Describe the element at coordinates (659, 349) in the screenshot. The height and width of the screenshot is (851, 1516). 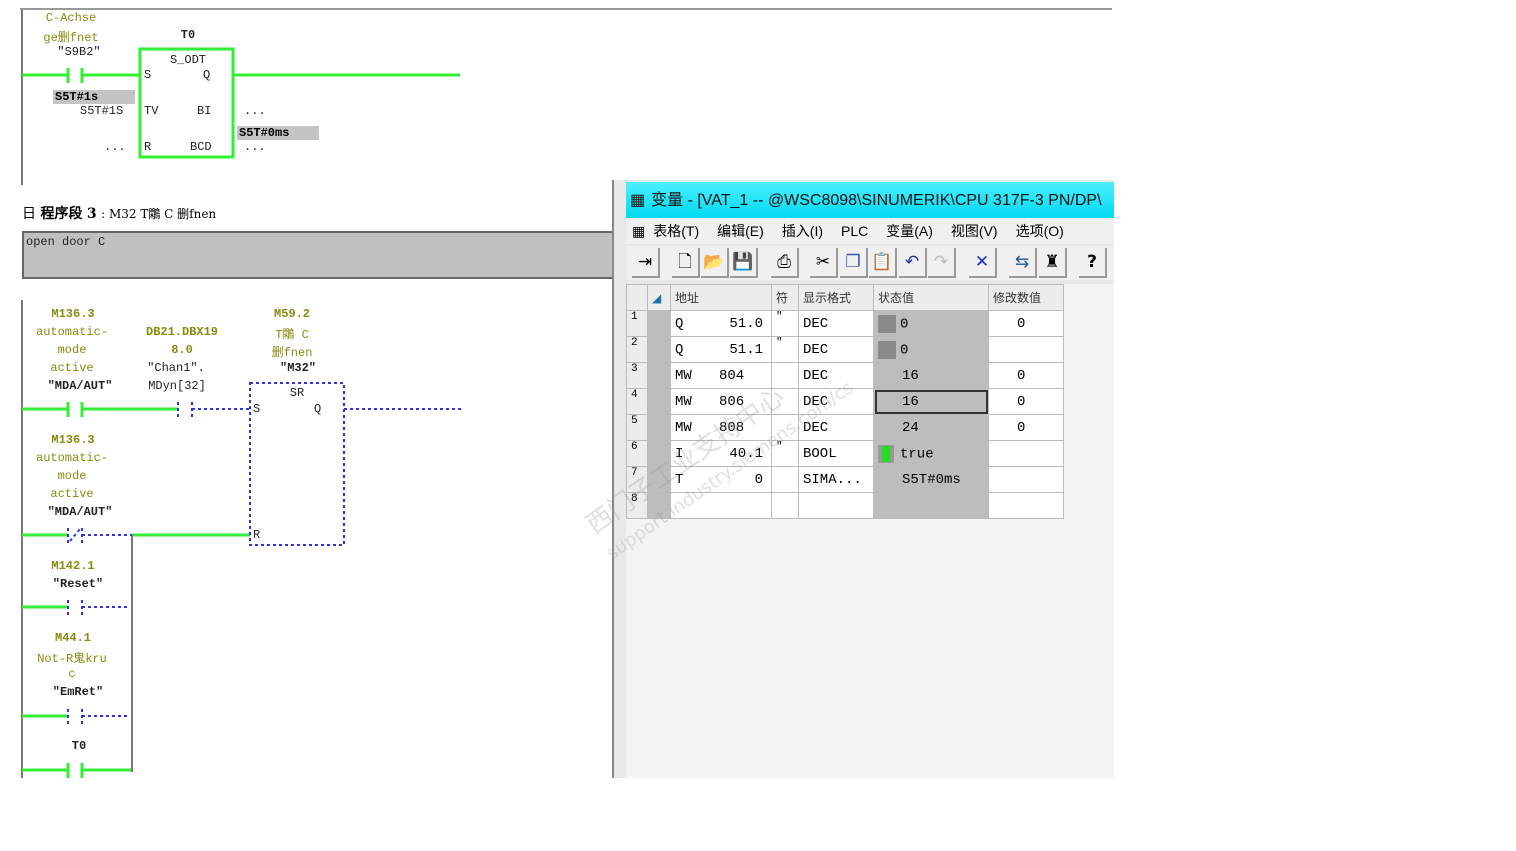
I see `row-icon-cell` at that location.